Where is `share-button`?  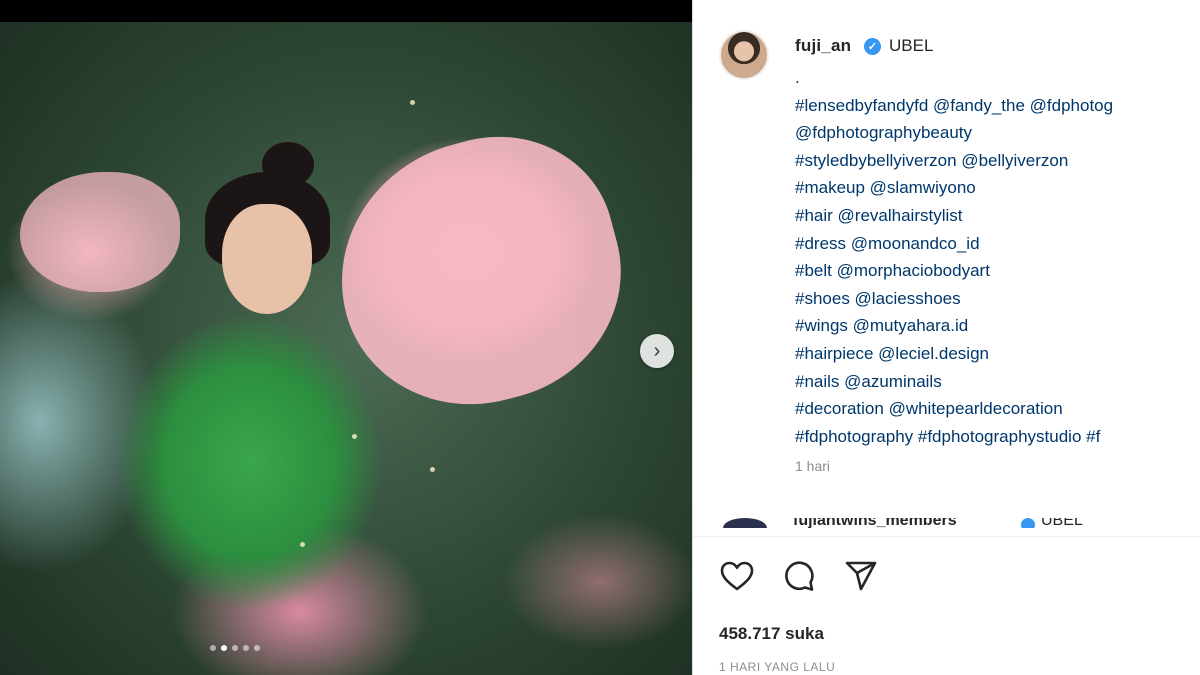
share-button is located at coordinates (861, 576).